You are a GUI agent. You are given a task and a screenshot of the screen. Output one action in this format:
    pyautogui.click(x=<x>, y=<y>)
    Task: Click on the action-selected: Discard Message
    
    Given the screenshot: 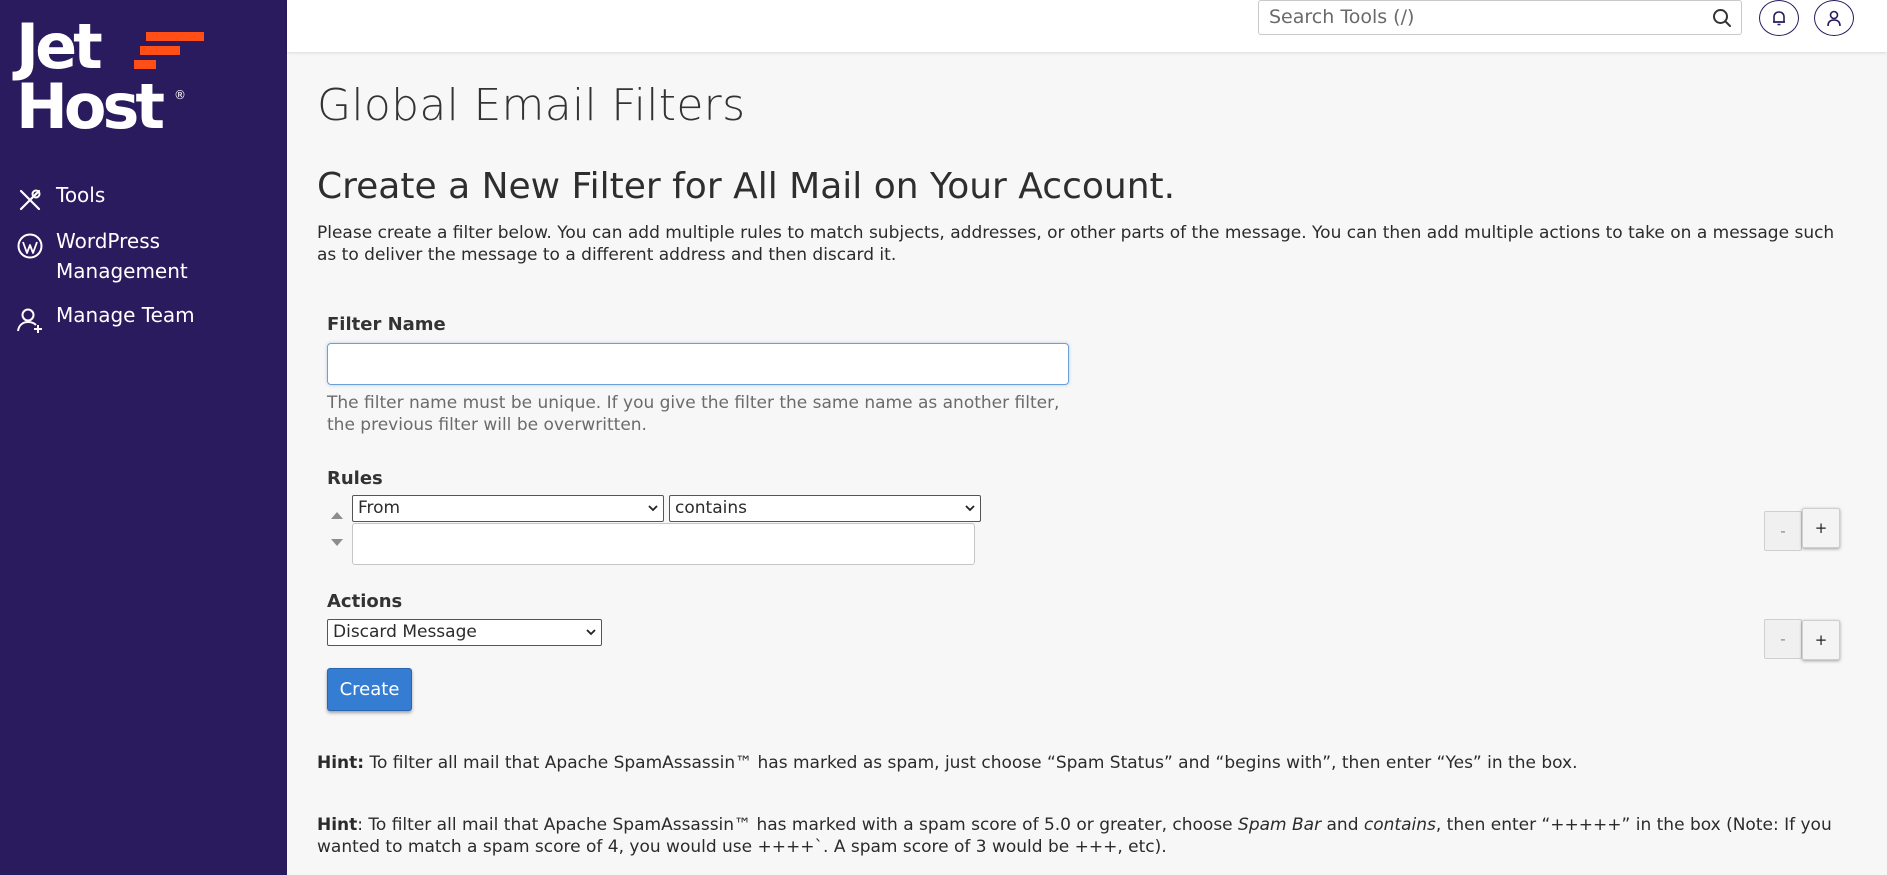 What is the action you would take?
    pyautogui.click(x=405, y=632)
    